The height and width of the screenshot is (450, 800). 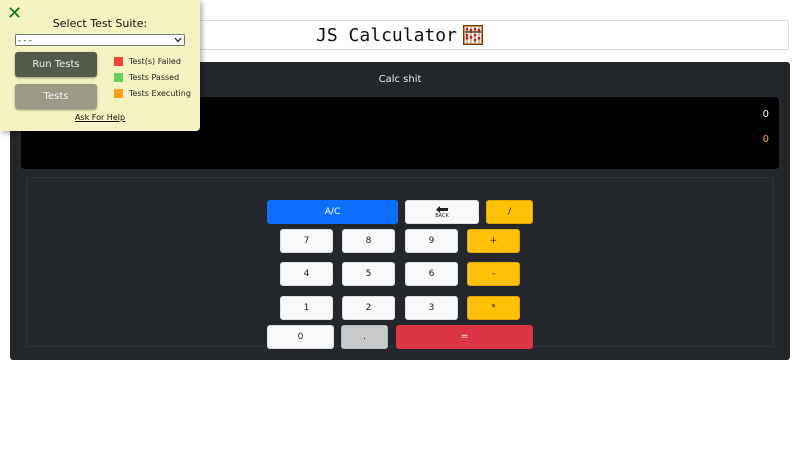 I want to click on legend-passed: Tests Passed, so click(x=146, y=77).